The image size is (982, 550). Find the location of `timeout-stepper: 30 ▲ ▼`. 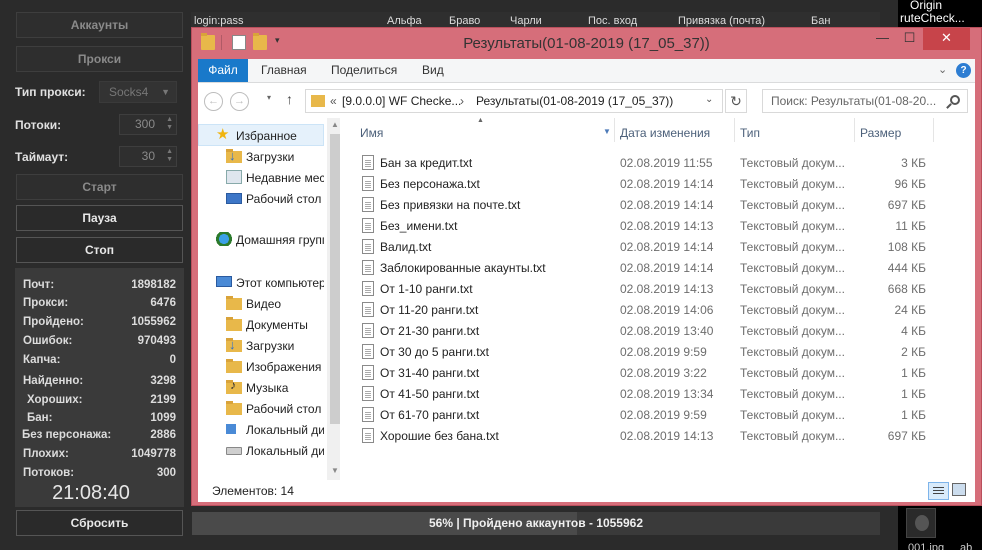

timeout-stepper: 30 ▲ ▼ is located at coordinates (148, 156).